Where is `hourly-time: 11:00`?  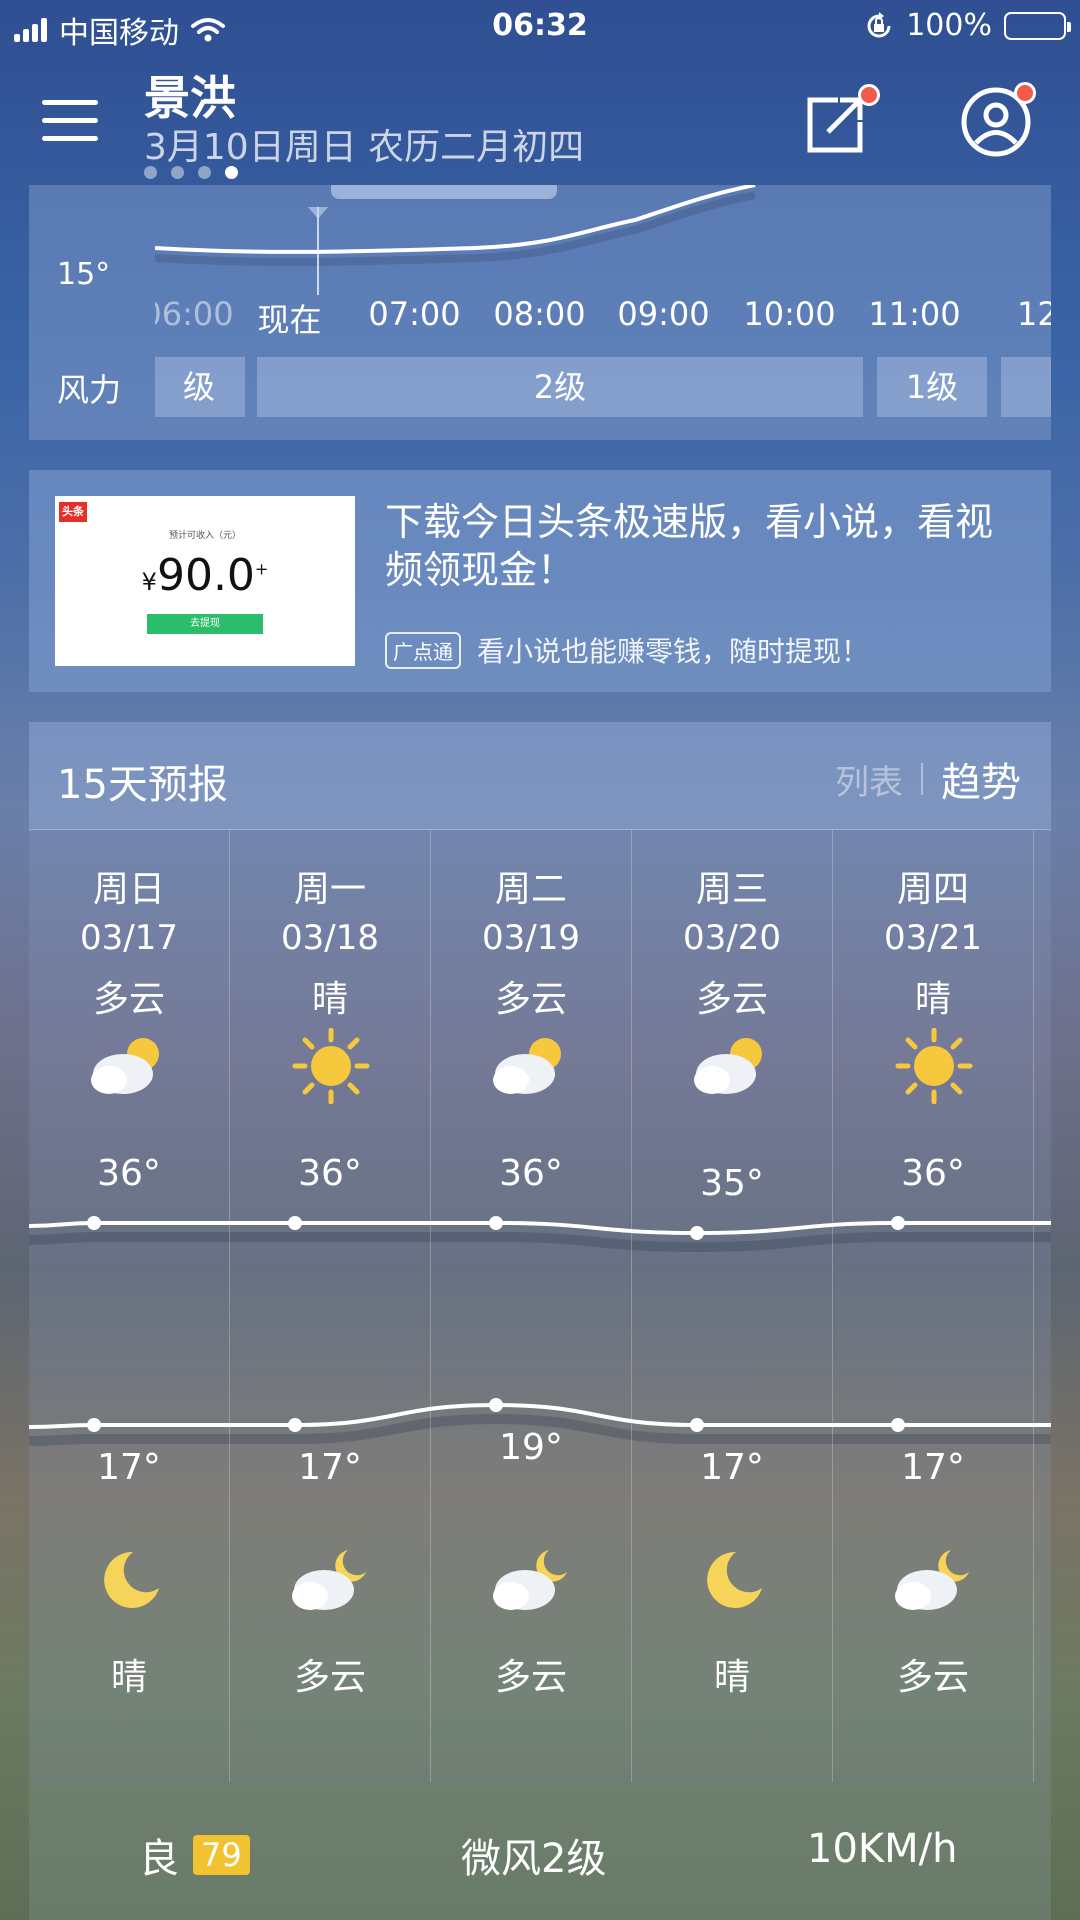
hourly-time: 11:00 is located at coordinates (914, 314).